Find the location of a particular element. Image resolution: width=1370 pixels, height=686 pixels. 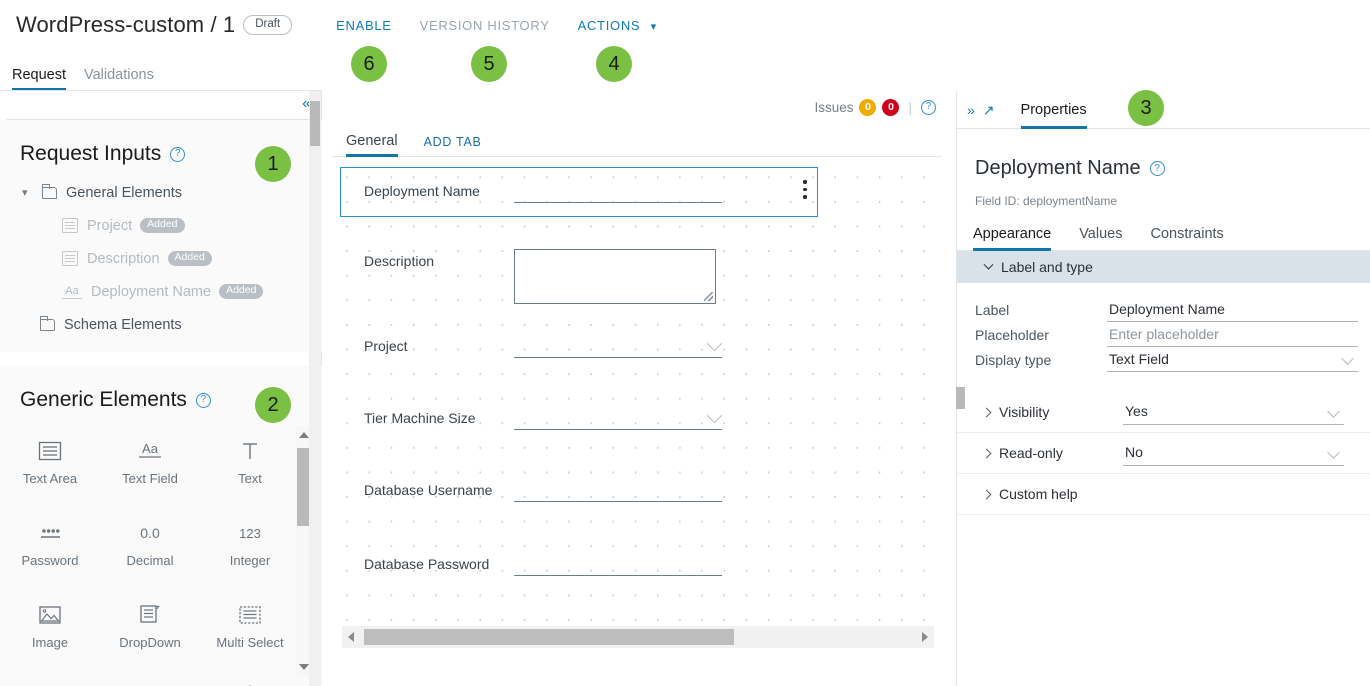

accordion-label: Visibility is located at coordinates (1024, 412).